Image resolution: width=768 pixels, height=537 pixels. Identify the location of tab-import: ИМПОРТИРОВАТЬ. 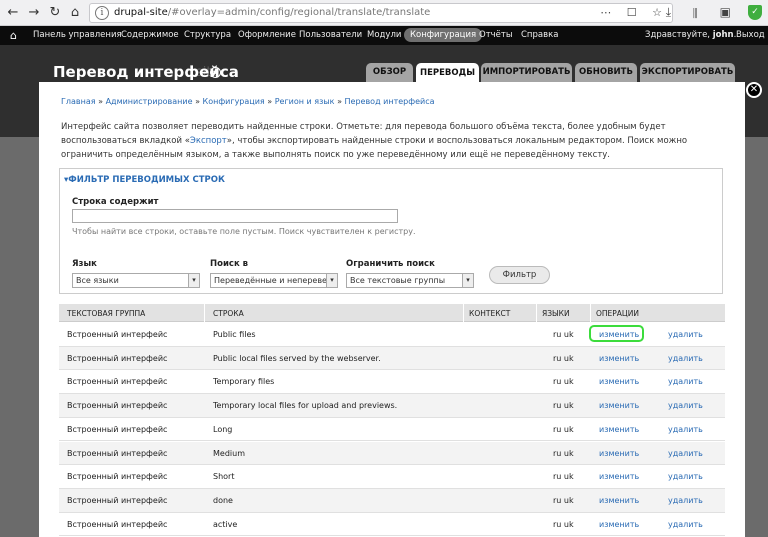
(526, 72).